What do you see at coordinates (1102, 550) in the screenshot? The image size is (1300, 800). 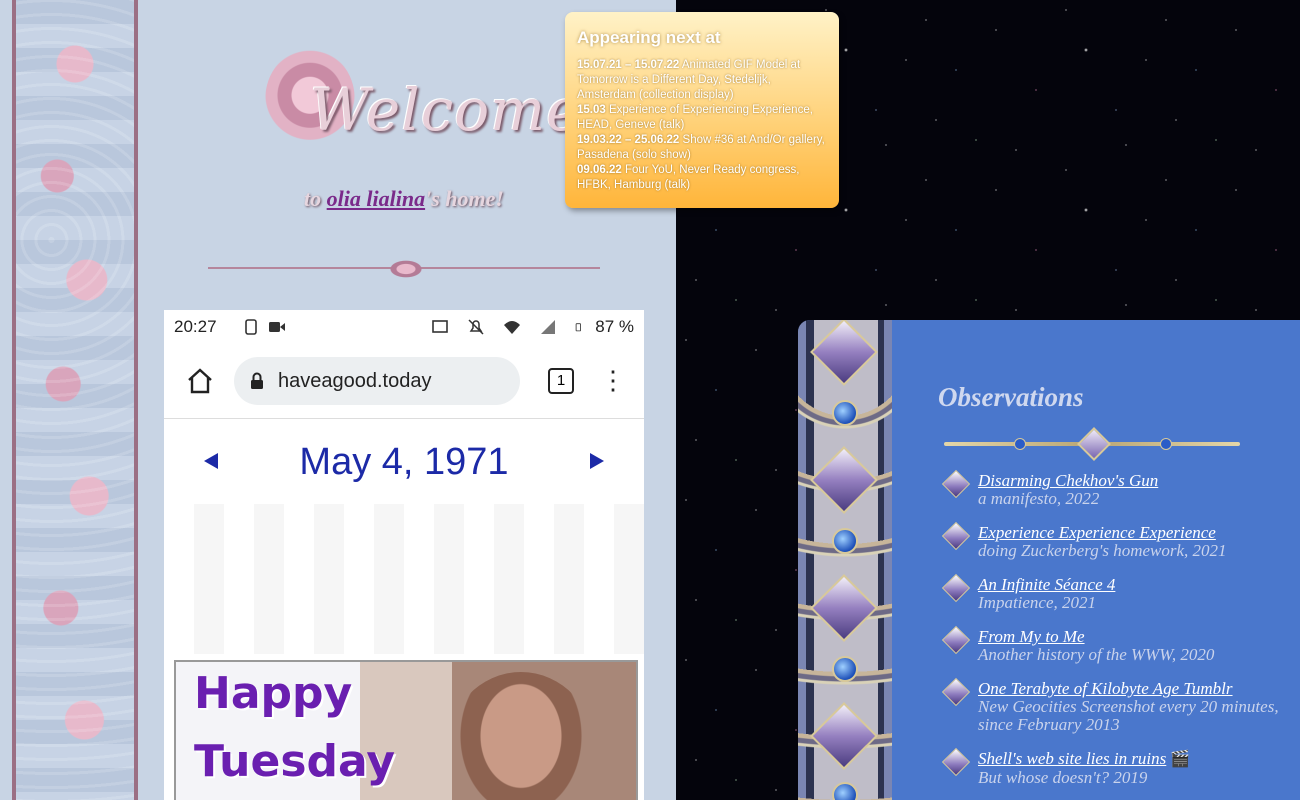 I see `observation-subtitle: doing Zuckerberg's homework, 2021` at bounding box center [1102, 550].